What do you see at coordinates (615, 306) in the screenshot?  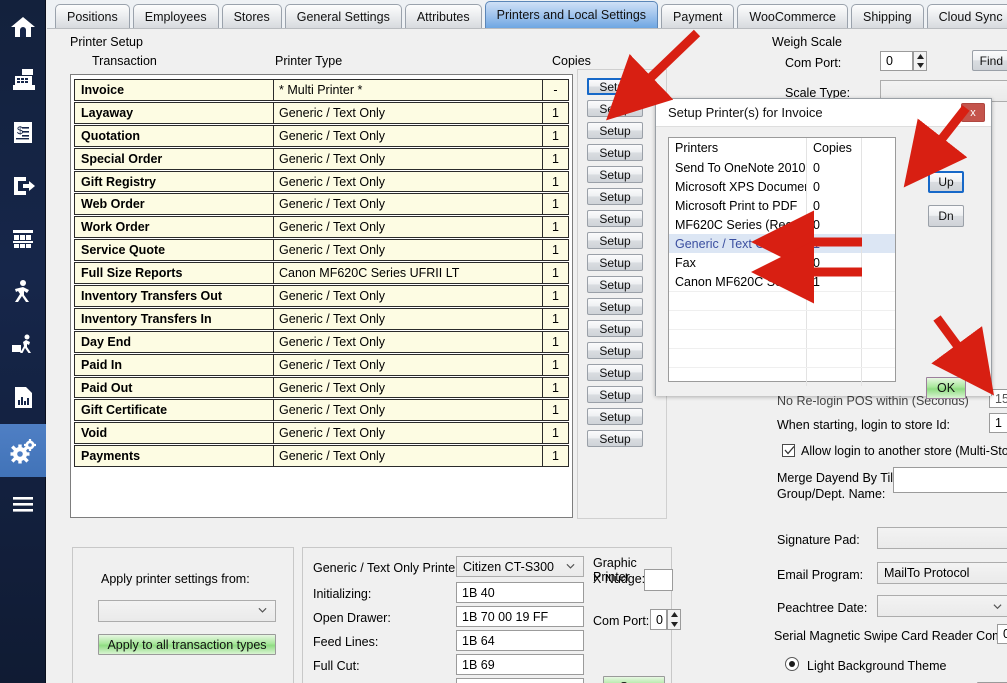 I see `setup-button-inventory-transfers-in: Setup` at bounding box center [615, 306].